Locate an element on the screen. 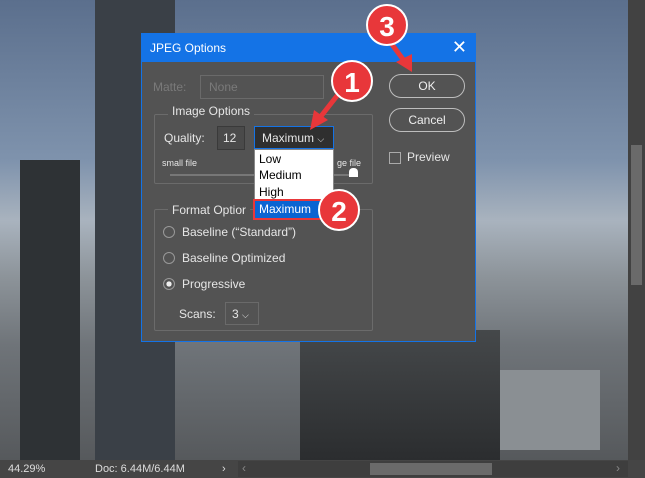  annotation-arrows is located at coordinates (361, 81).